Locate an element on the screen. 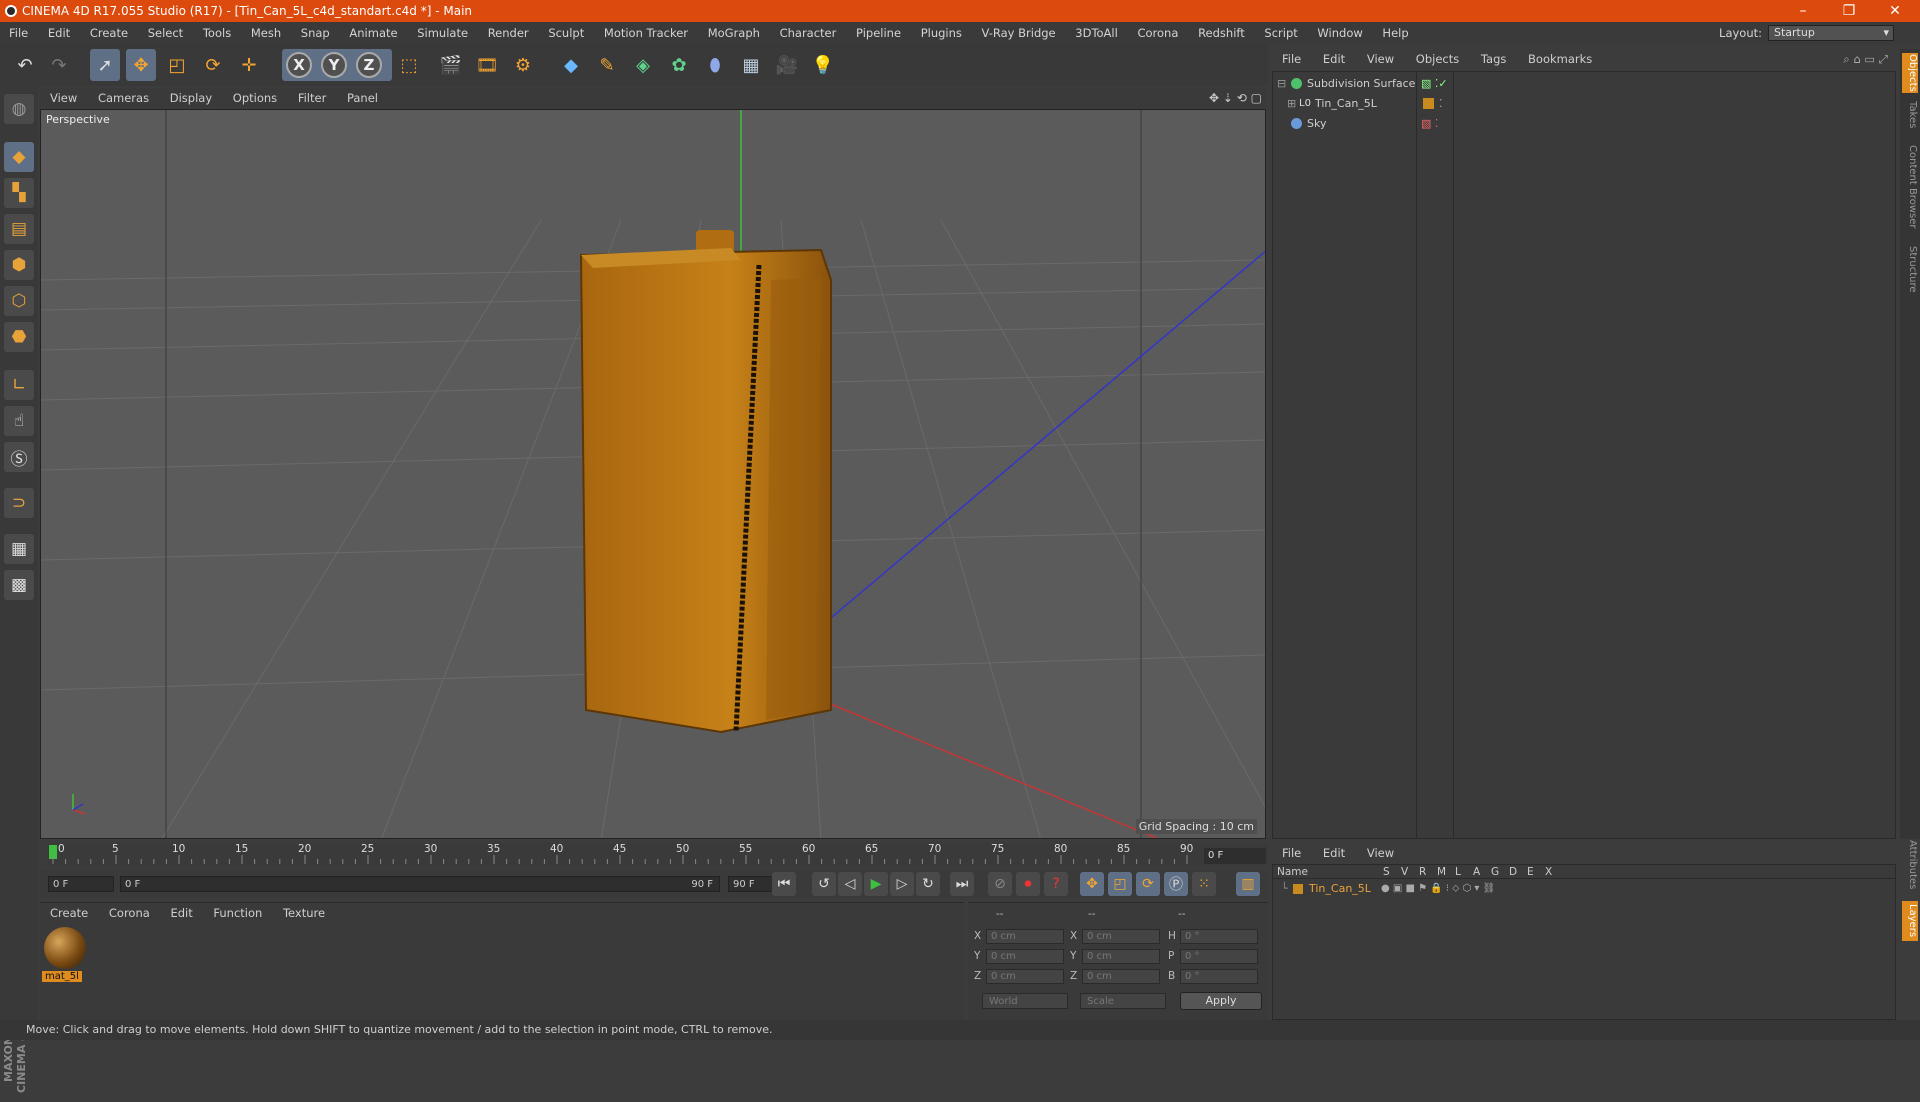 The width and height of the screenshot is (1920, 1102). visibility-dots-icon: ▧ ⁚✓ is located at coordinates (1434, 83).